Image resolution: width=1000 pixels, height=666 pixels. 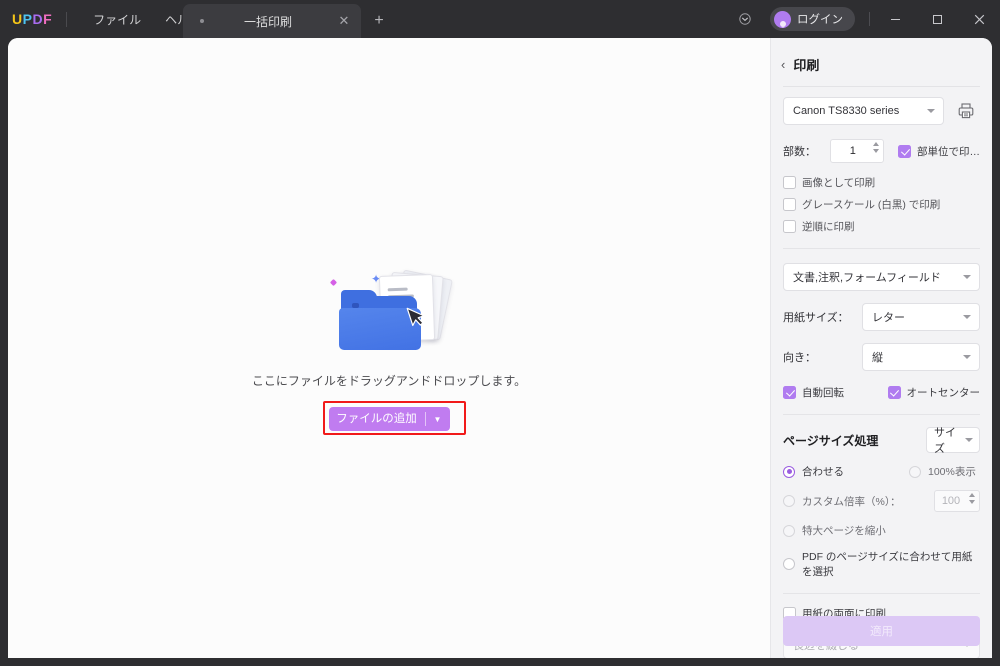 What do you see at coordinates (438, 419) in the screenshot?
I see `add-file-dropdown-icon: ▼` at bounding box center [438, 419].